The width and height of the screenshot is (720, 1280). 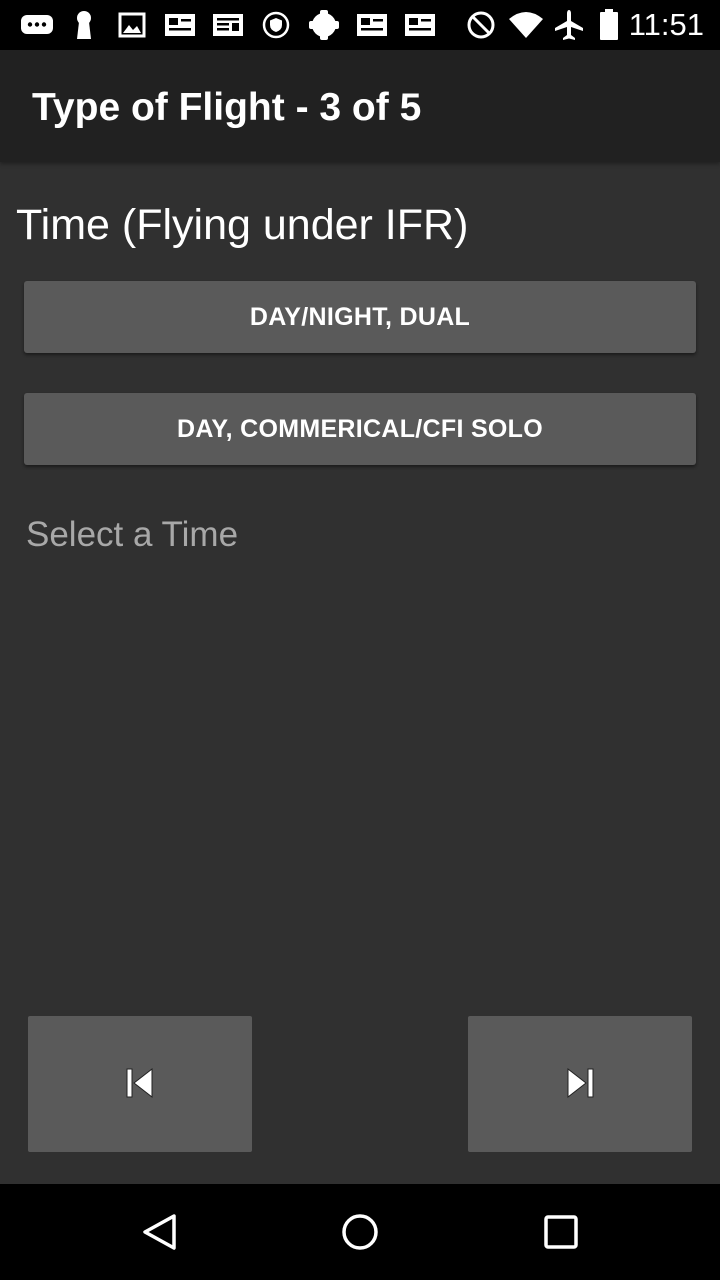 I want to click on status-bar: 11:51, so click(x=360, y=25).